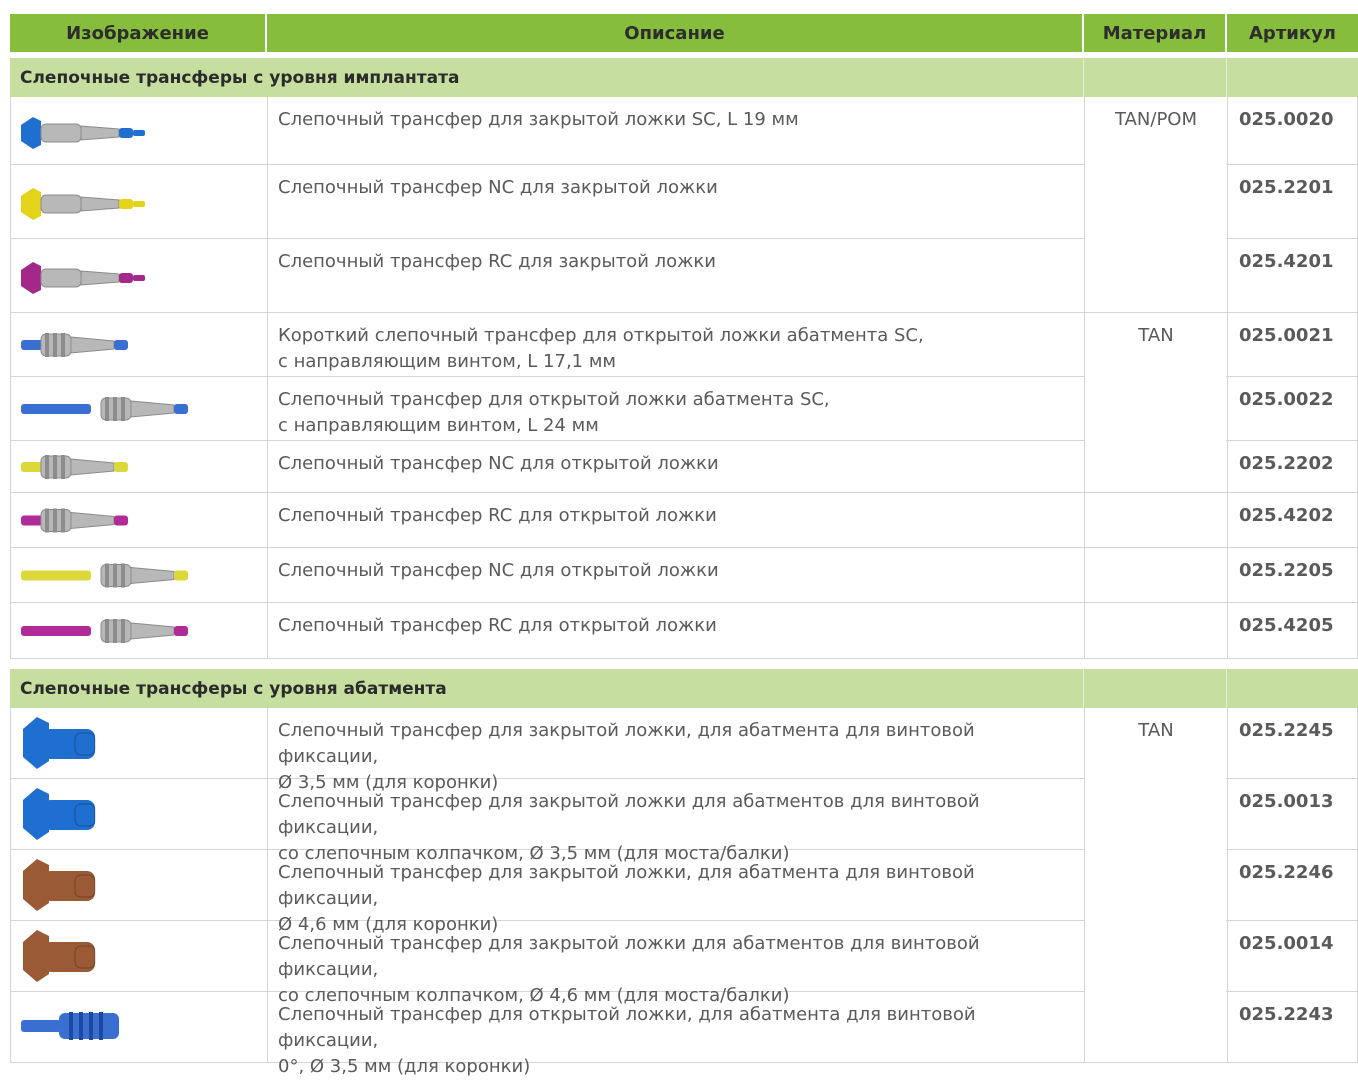  Describe the element at coordinates (1286, 1014) in the screenshot. I see `product-article: 025.2243` at that location.